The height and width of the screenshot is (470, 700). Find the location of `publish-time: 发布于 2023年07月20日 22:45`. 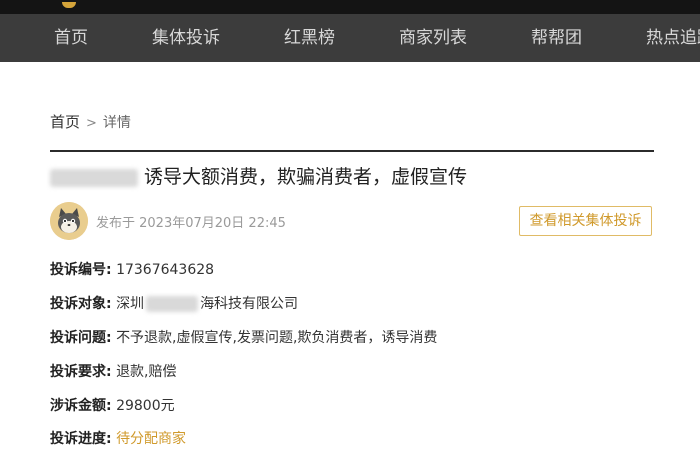

publish-time: 发布于 2023年07月20日 22:45 is located at coordinates (191, 223).